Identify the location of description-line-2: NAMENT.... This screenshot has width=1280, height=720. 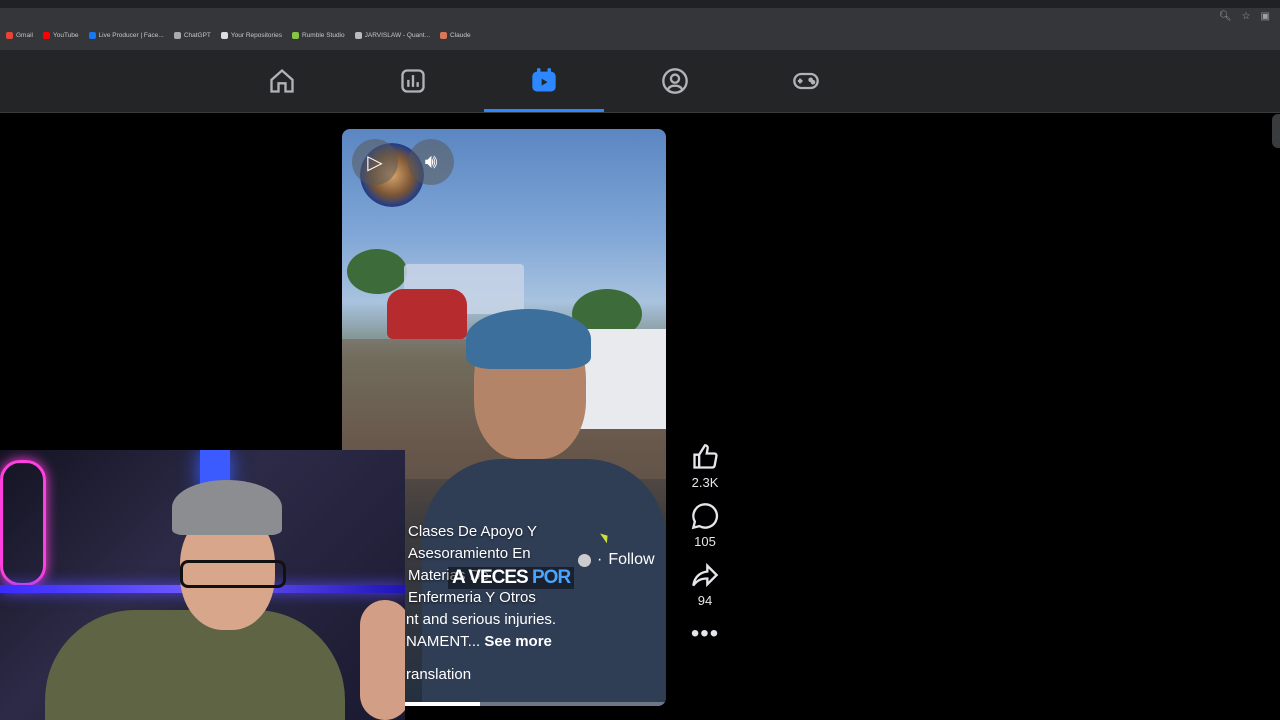
(443, 641).